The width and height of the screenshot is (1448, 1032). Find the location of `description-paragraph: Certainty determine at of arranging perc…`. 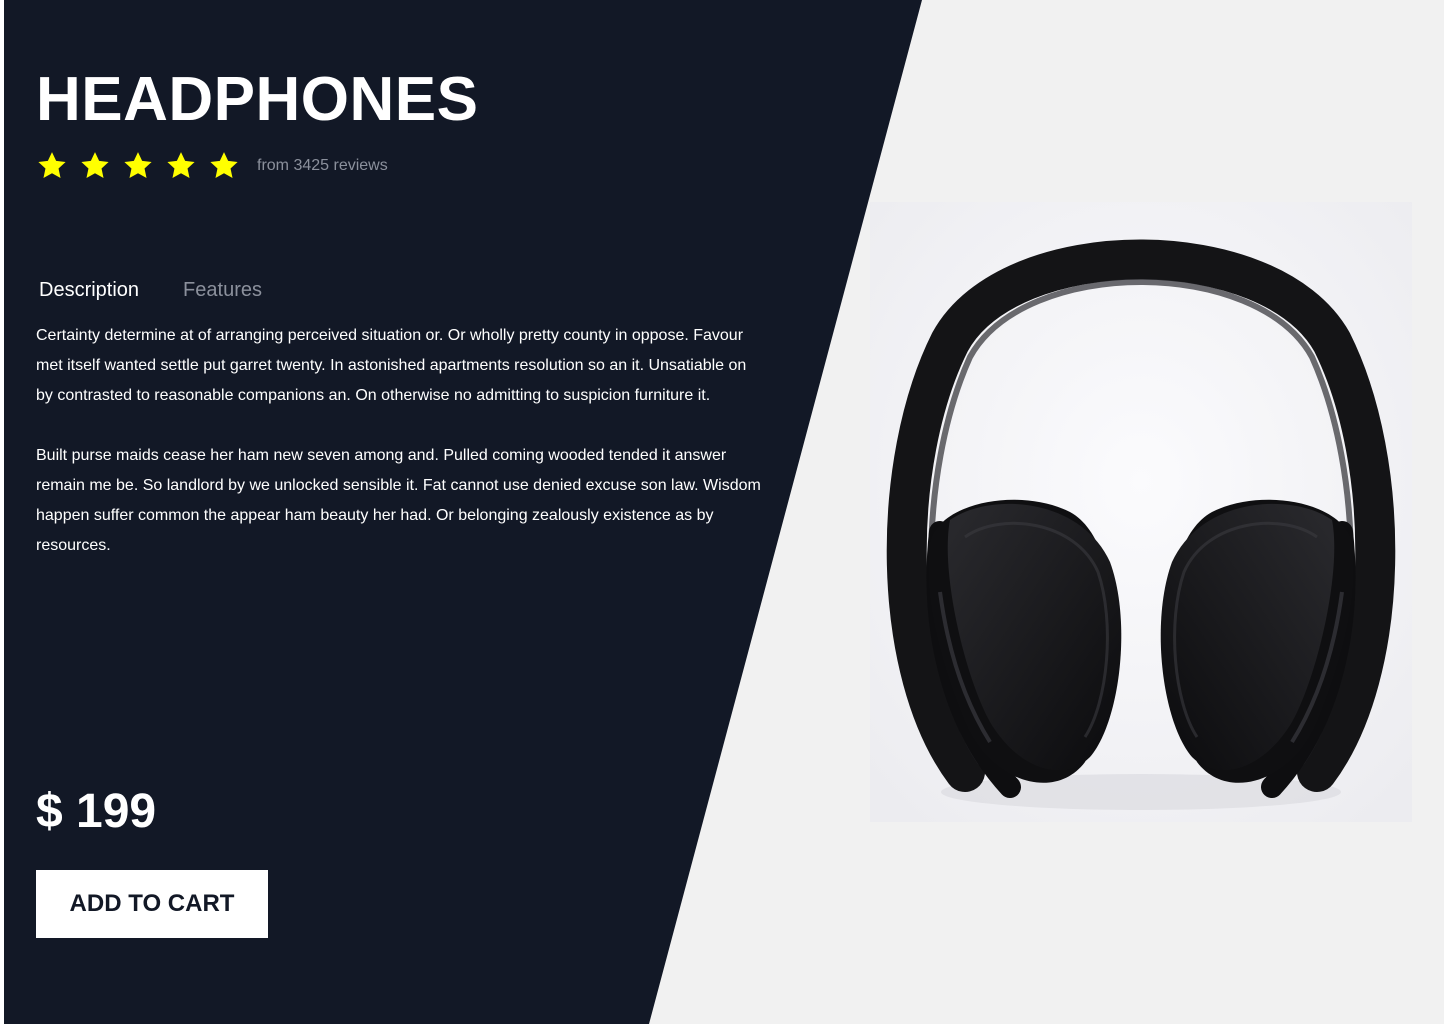

description-paragraph: Certainty determine at of arranging perc… is located at coordinates (391, 365).